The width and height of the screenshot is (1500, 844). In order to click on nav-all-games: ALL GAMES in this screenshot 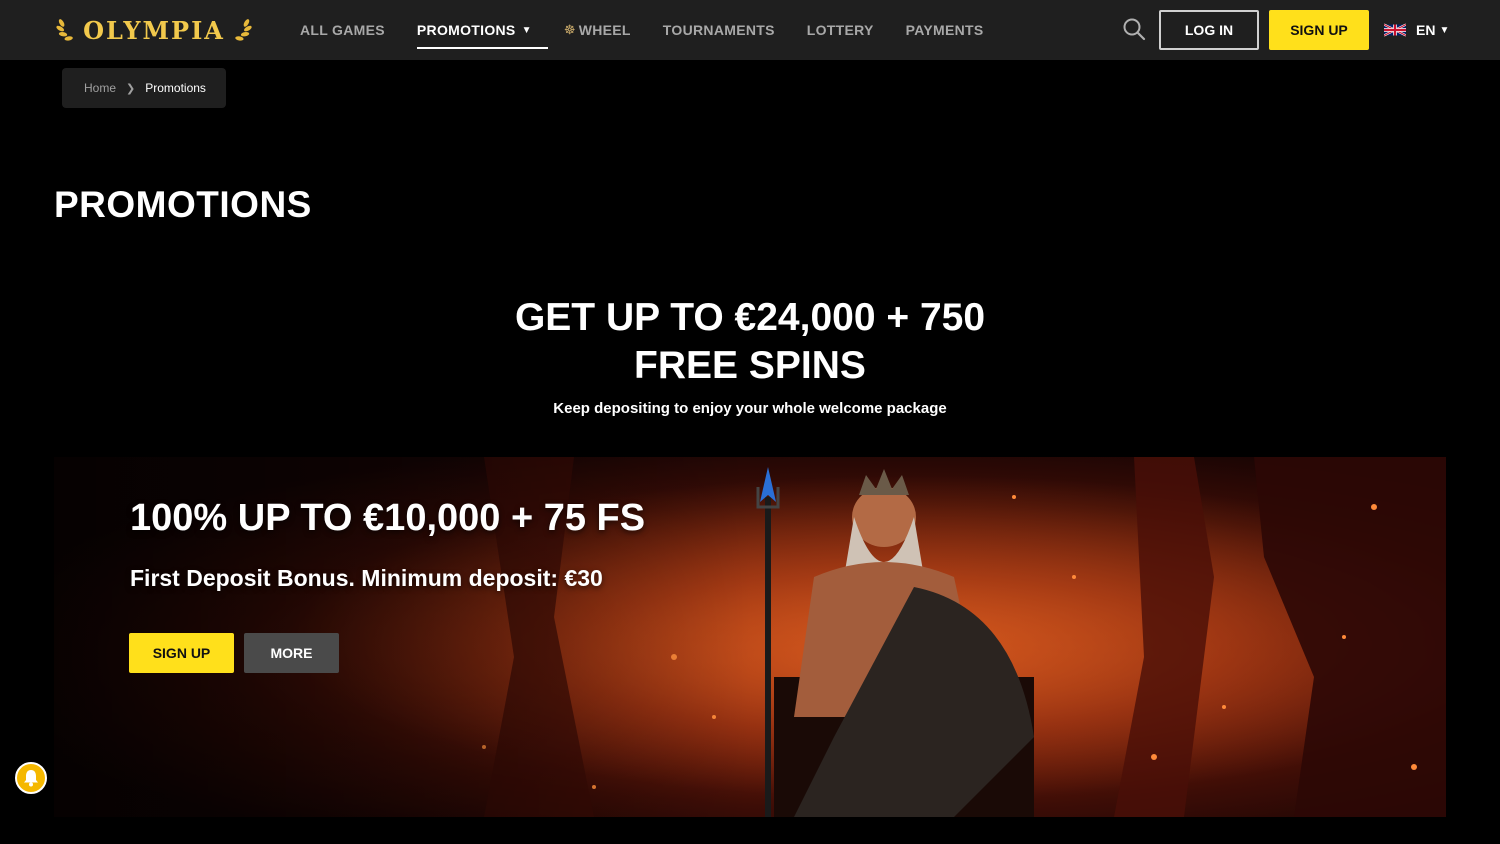, I will do `click(342, 30)`.